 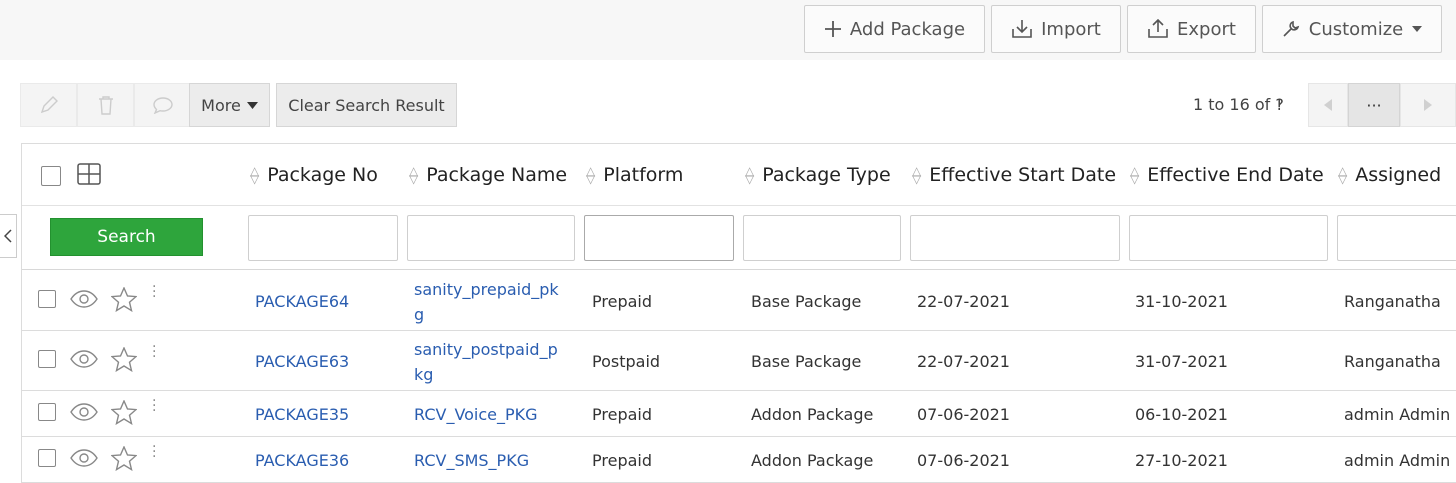 I want to click on column-header-effective-end-date: △ ▽ Effective End Date, so click(x=1227, y=175).